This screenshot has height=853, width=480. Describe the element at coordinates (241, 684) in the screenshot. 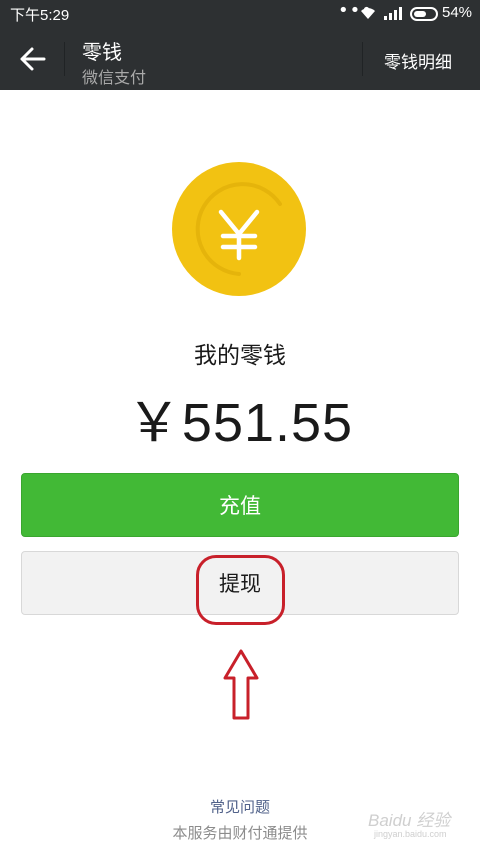

I see `up-arrow-icon` at that location.